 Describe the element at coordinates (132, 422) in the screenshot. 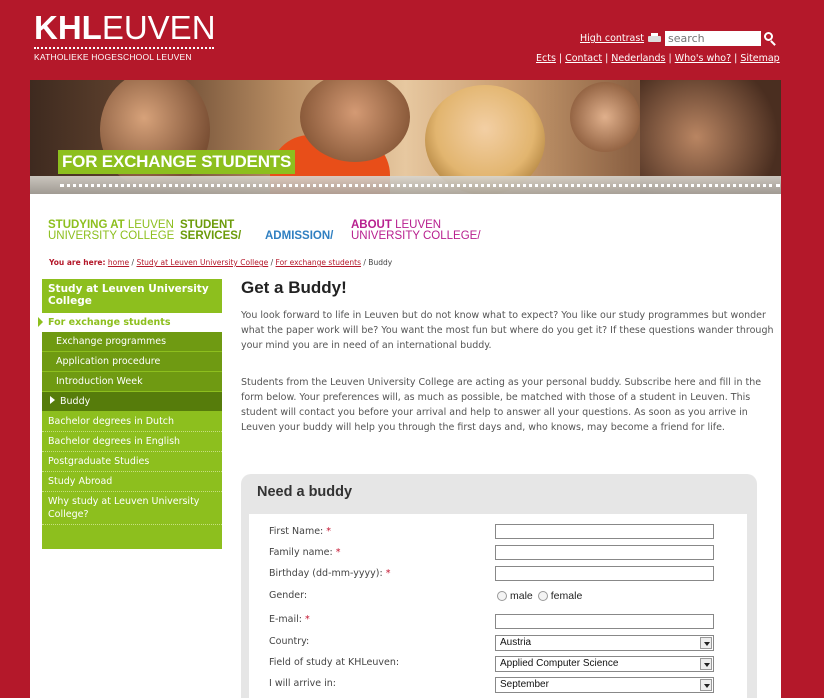

I see `sidebar-item-bachelor-dutch: Bachelor degrees in Dutch` at that location.